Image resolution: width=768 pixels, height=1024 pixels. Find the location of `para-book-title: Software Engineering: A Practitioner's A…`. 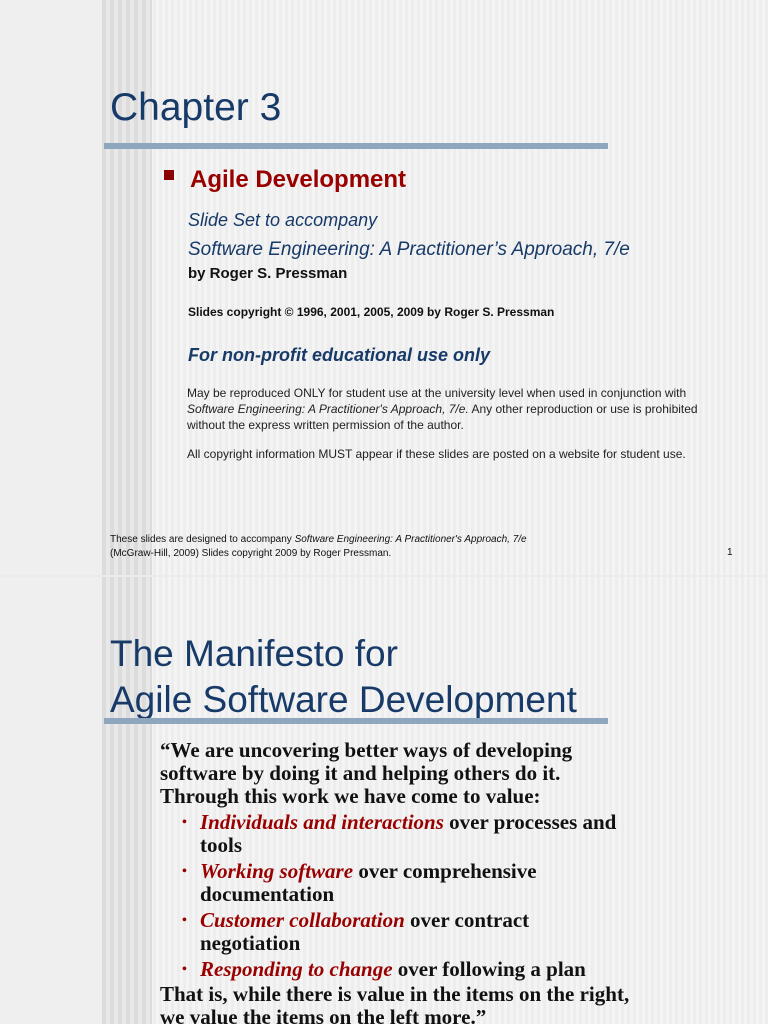

para-book-title: Software Engineering: A Practitioner's A… is located at coordinates (328, 409).